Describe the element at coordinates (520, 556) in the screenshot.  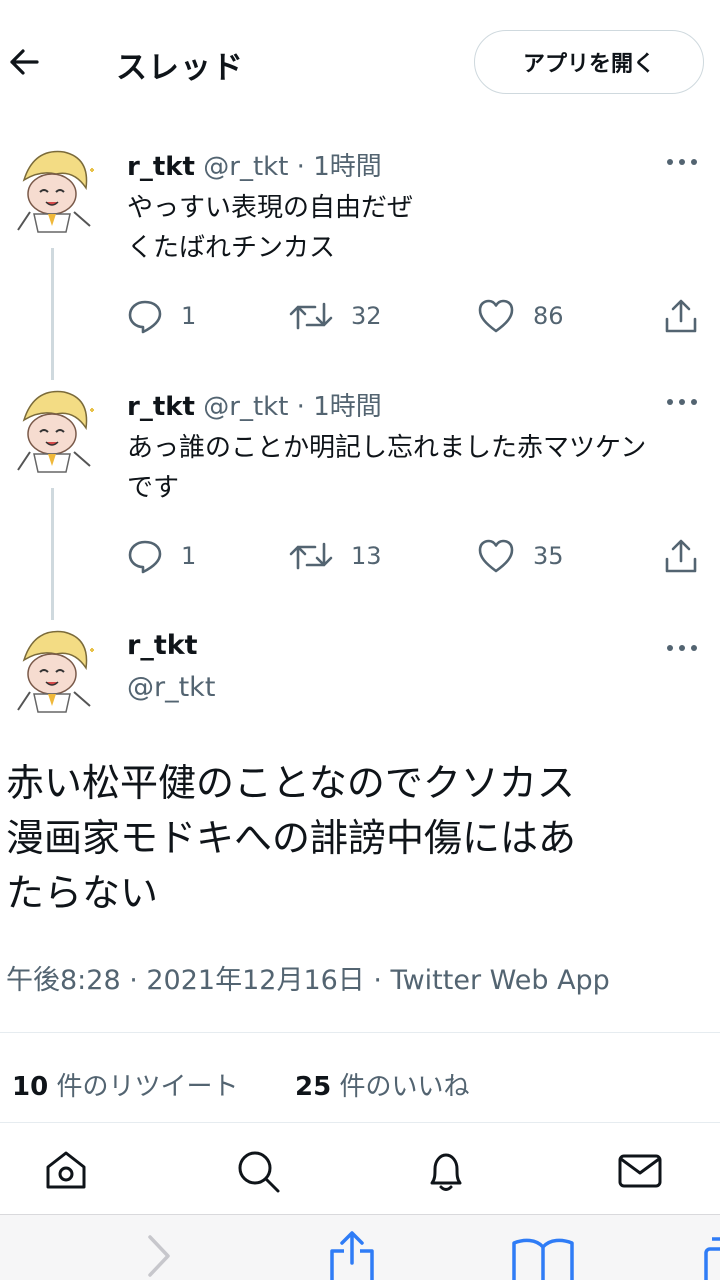
I see `like-button: 35` at that location.